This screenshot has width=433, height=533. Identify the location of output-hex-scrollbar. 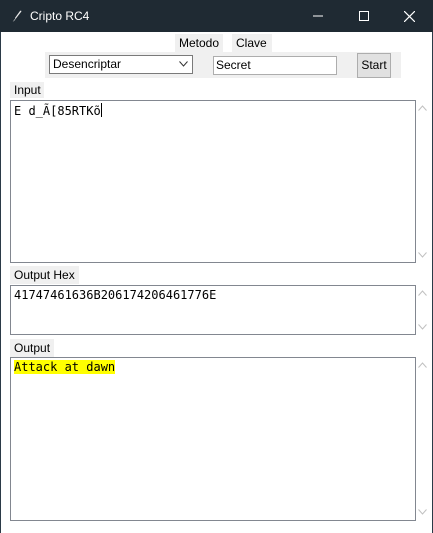
(423, 310).